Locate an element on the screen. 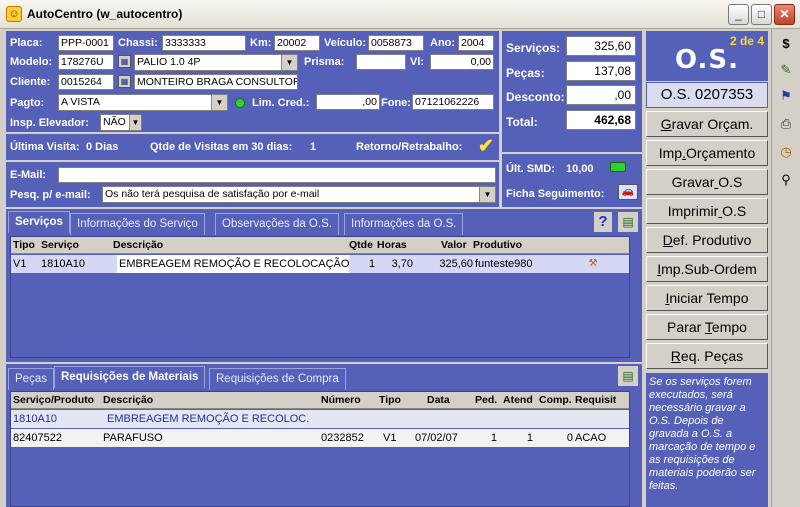 The image size is (800, 507). pagto-select: A VISTA ▼ is located at coordinates (143, 102).